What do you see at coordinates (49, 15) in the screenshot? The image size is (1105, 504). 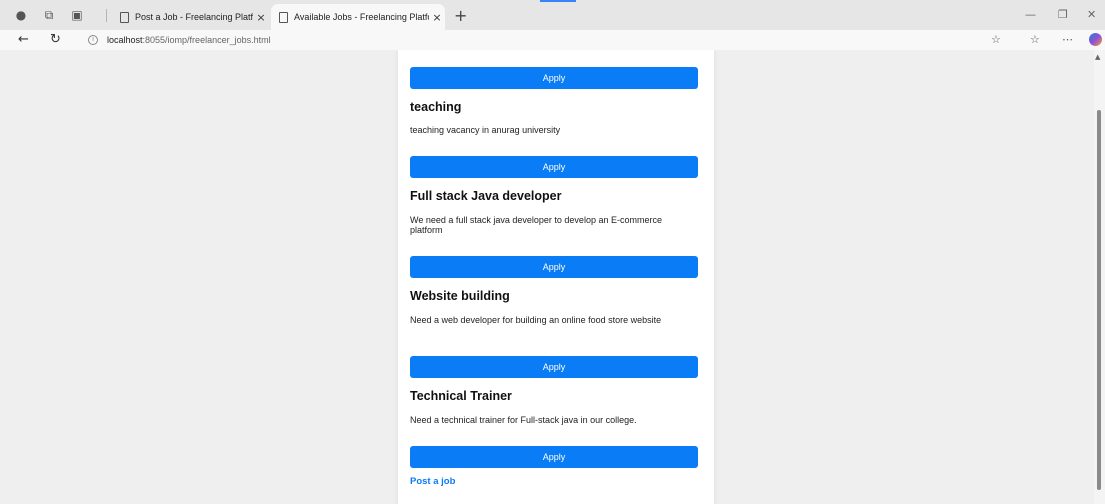 I see `workspaces-icon: ⧉` at bounding box center [49, 15].